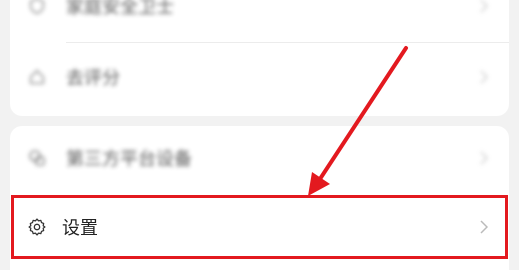  What do you see at coordinates (287, 42) in the screenshot?
I see `divider` at bounding box center [287, 42].